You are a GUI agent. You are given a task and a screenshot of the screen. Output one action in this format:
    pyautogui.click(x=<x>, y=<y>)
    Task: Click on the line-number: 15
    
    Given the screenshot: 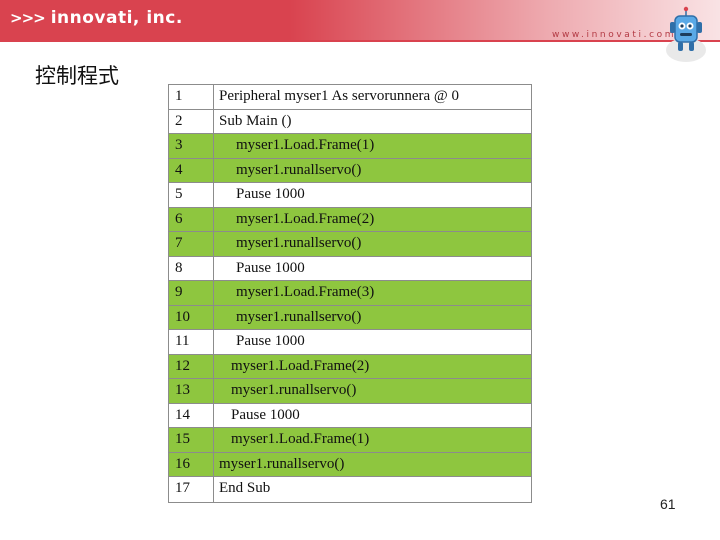 What is the action you would take?
    pyautogui.click(x=182, y=439)
    